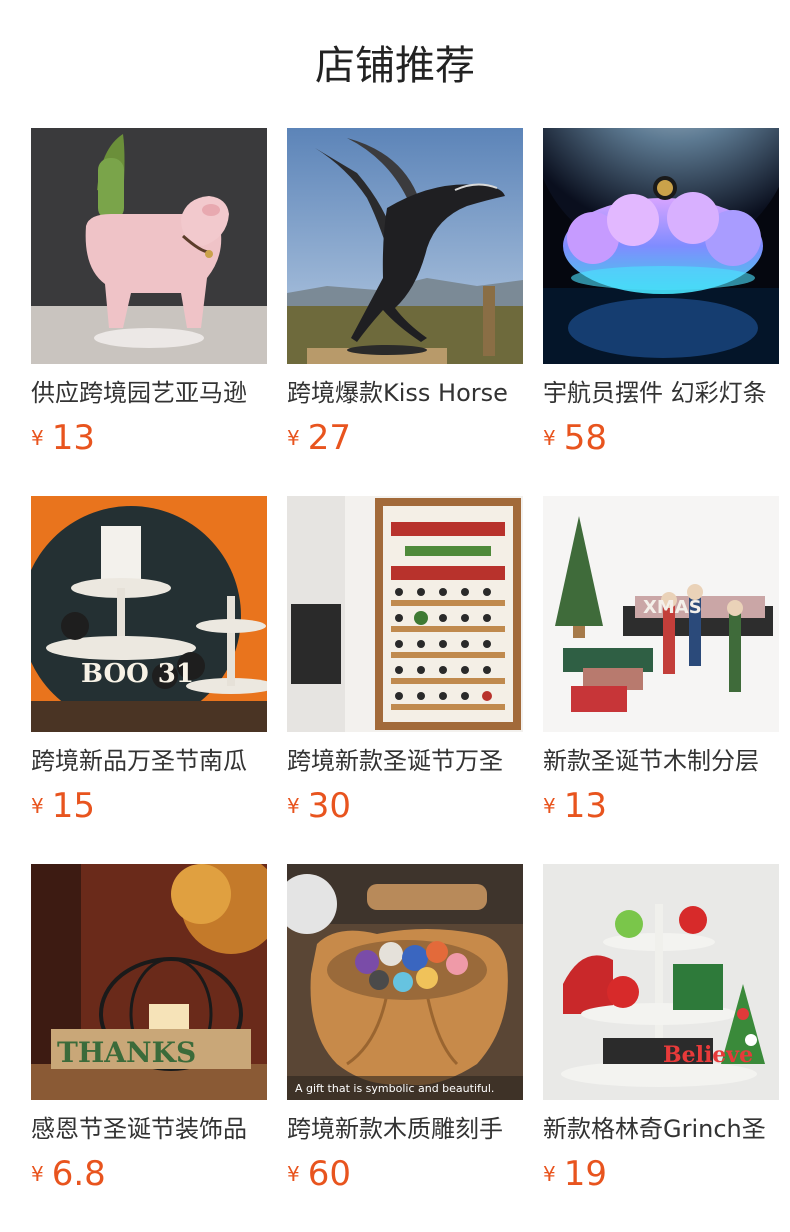  What do you see at coordinates (661, 438) in the screenshot?
I see `product-price: ¥58` at bounding box center [661, 438].